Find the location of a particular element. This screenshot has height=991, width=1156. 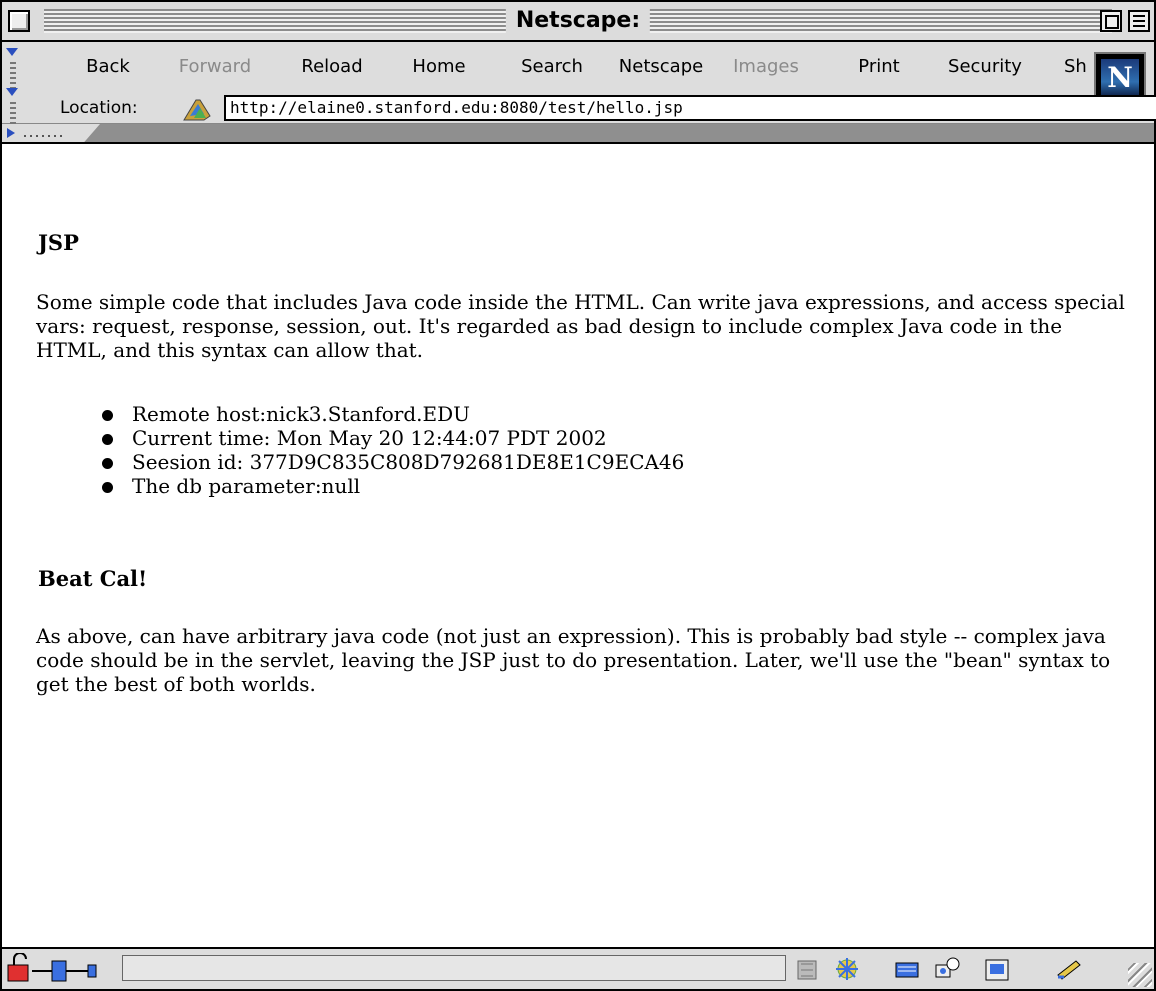

personal-toolbar-collapsed is located at coordinates (578, 133).